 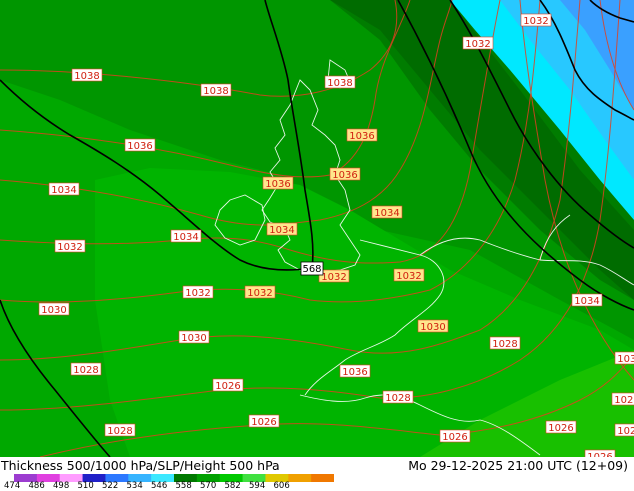 I want to click on height-label-568: 568, so click(x=312, y=268).